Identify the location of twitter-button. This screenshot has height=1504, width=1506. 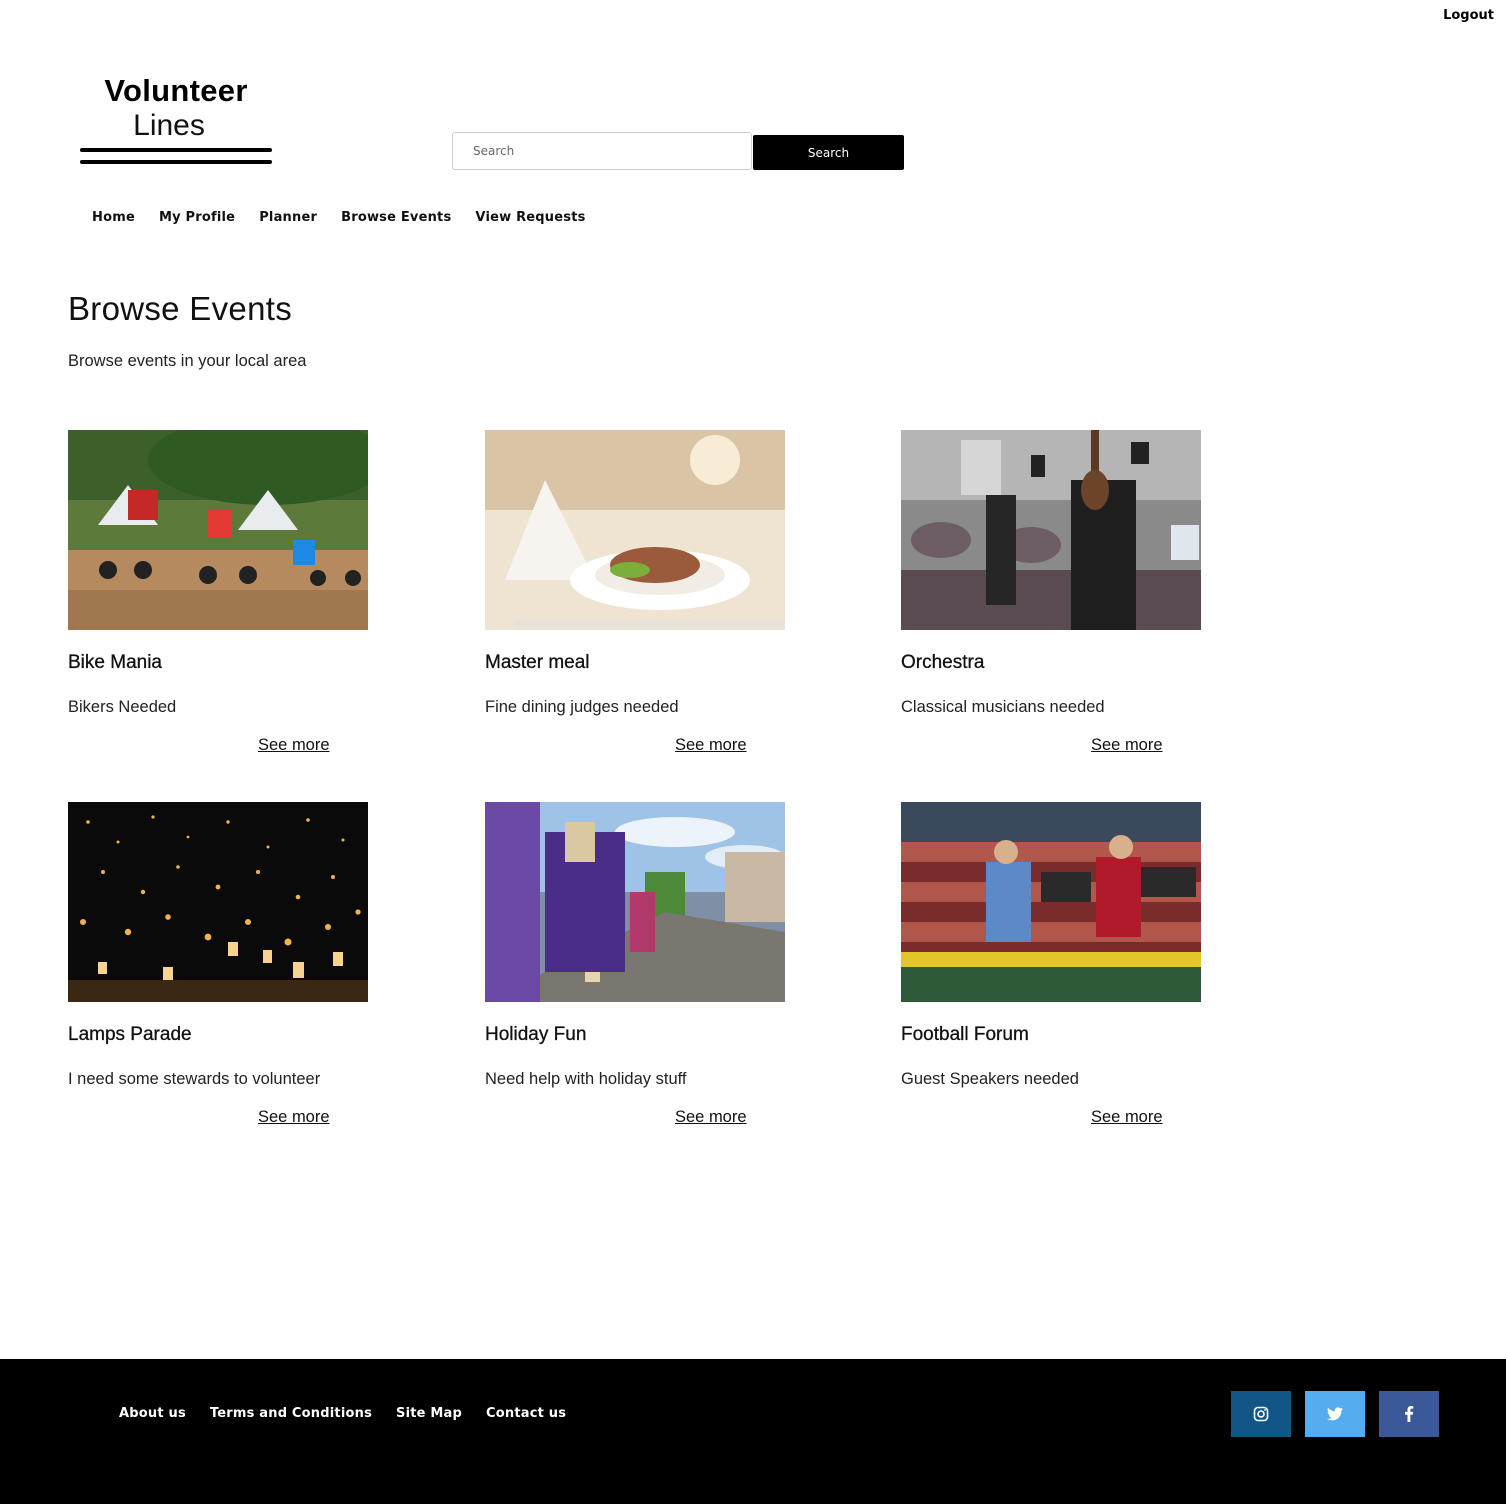
(1335, 1414).